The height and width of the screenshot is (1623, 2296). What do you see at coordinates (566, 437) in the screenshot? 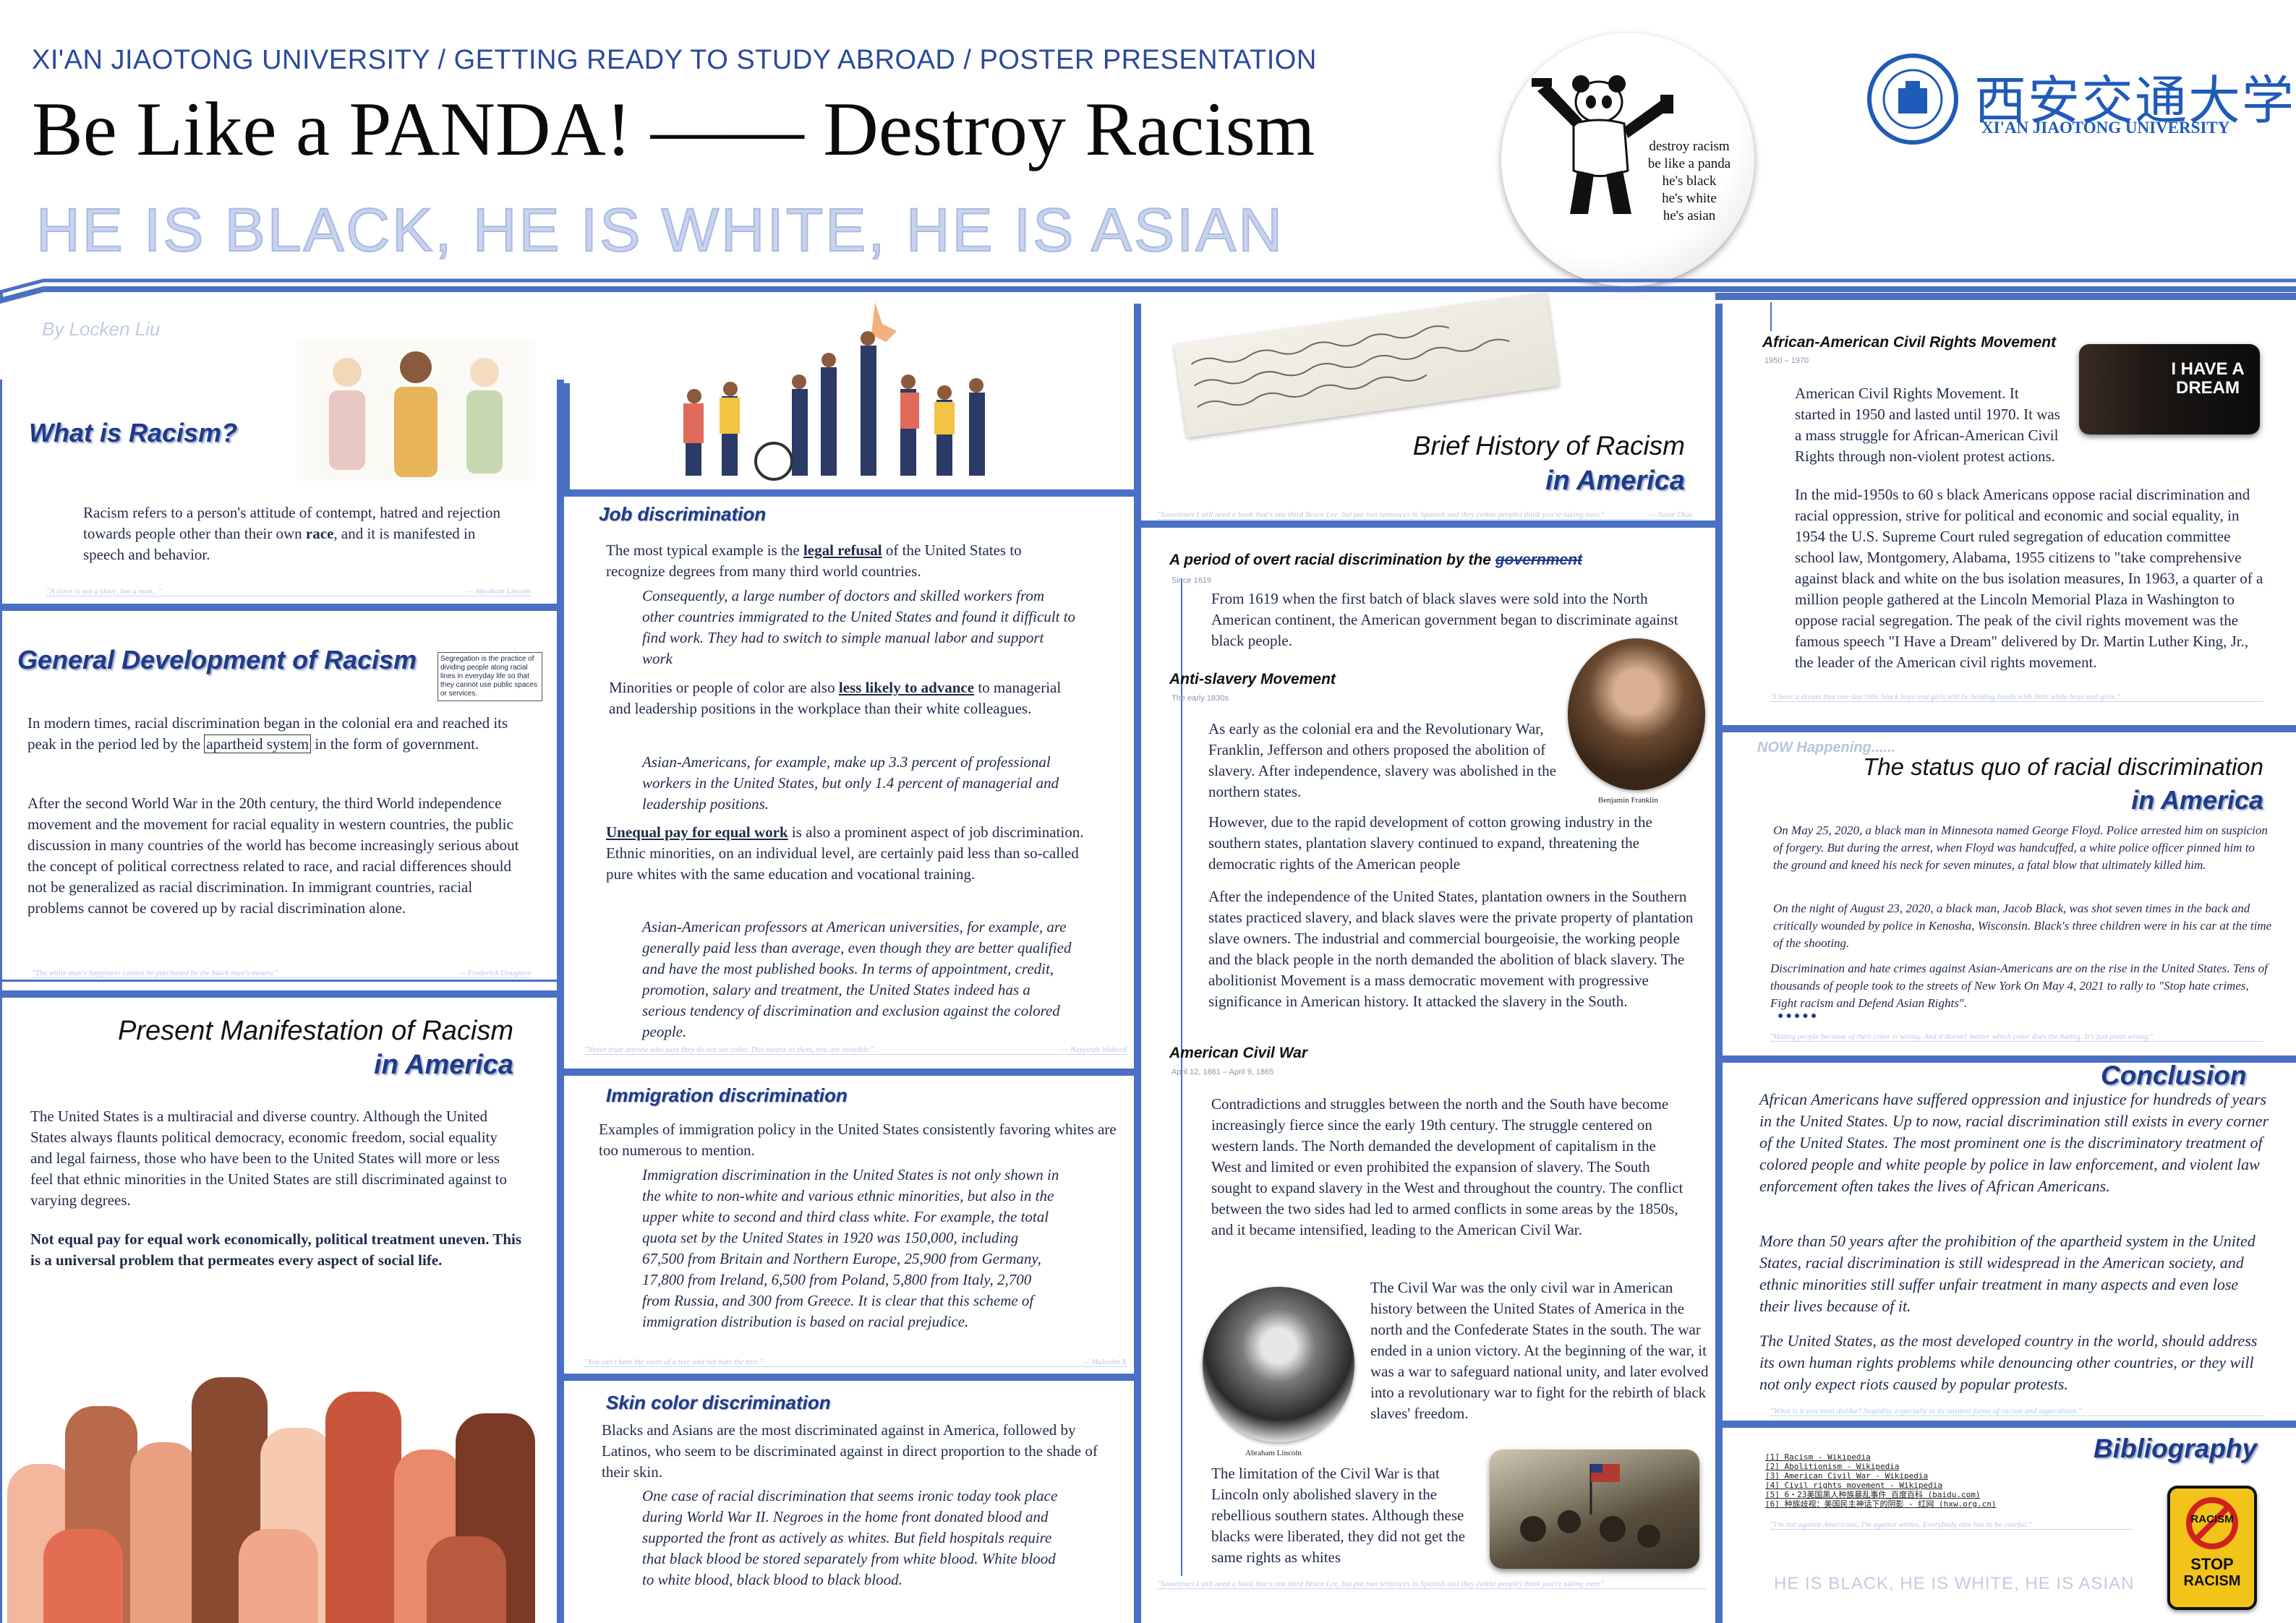
I see `frame-col2-left` at bounding box center [566, 437].